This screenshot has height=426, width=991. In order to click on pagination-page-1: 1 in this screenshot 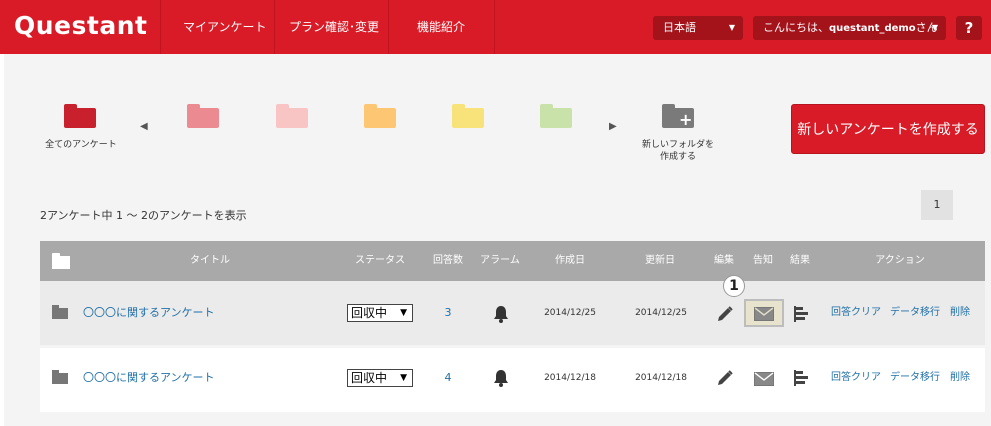, I will do `click(937, 205)`.